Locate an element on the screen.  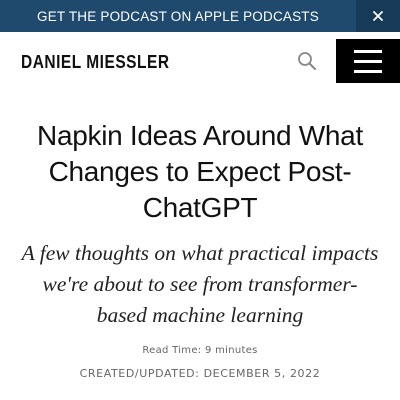
podcast-promo-link: GET THE PODCAST ON APPLE PODCASTS is located at coordinates (178, 16).